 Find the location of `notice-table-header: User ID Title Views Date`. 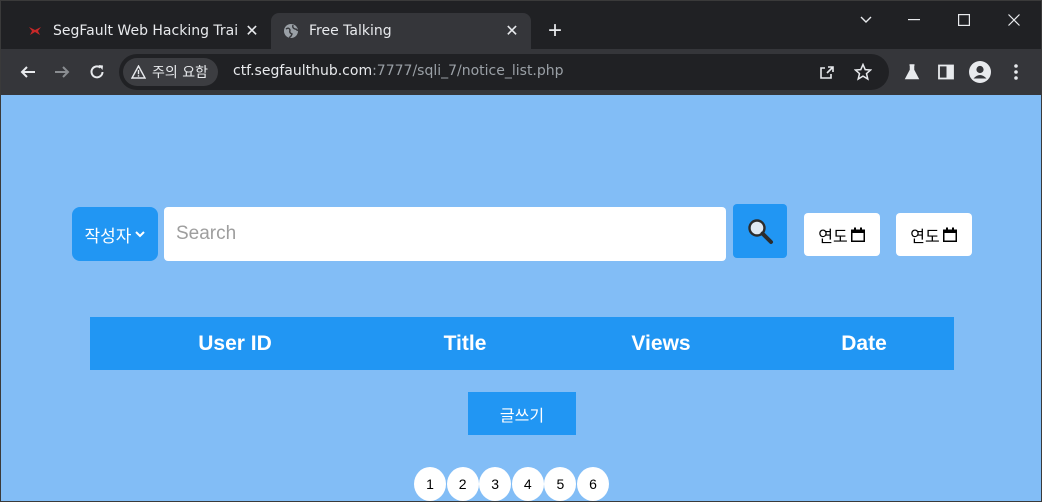

notice-table-header: User ID Title Views Date is located at coordinates (522, 343).